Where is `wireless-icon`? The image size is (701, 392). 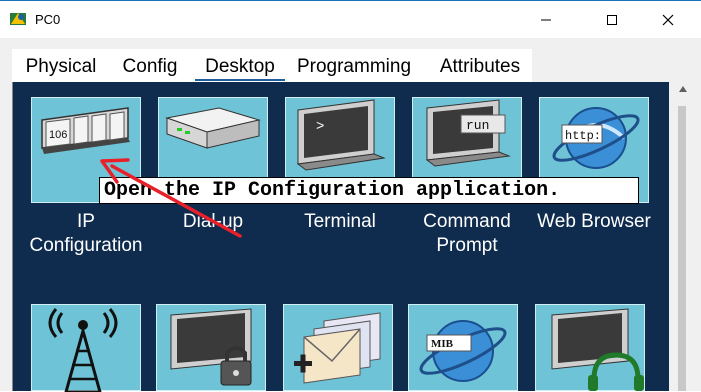 wireless-icon is located at coordinates (83, 350).